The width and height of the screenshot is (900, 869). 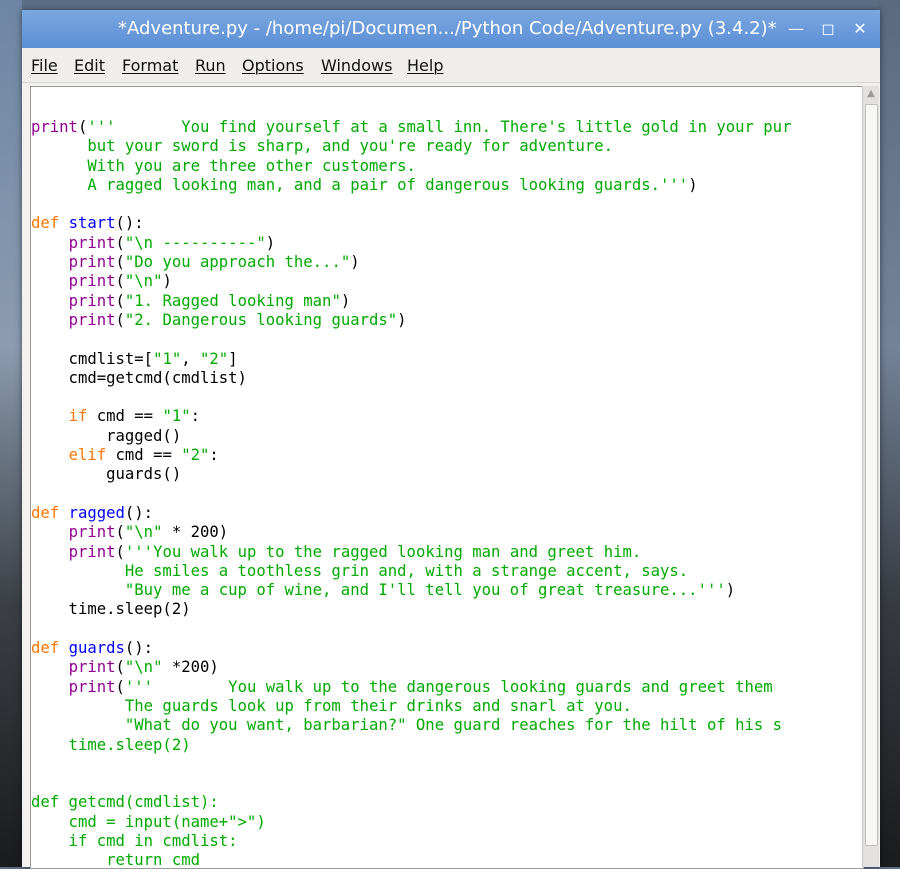 What do you see at coordinates (411, 474) in the screenshot?
I see `code-line: guards()` at bounding box center [411, 474].